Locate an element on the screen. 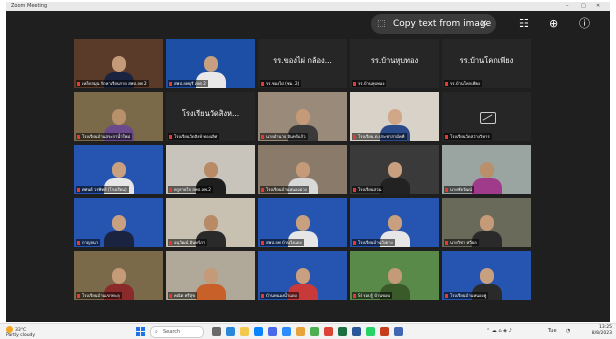  participant-name-label: โรงเรียนบ้านหนองม่วง is located at coordinates (284, 189).